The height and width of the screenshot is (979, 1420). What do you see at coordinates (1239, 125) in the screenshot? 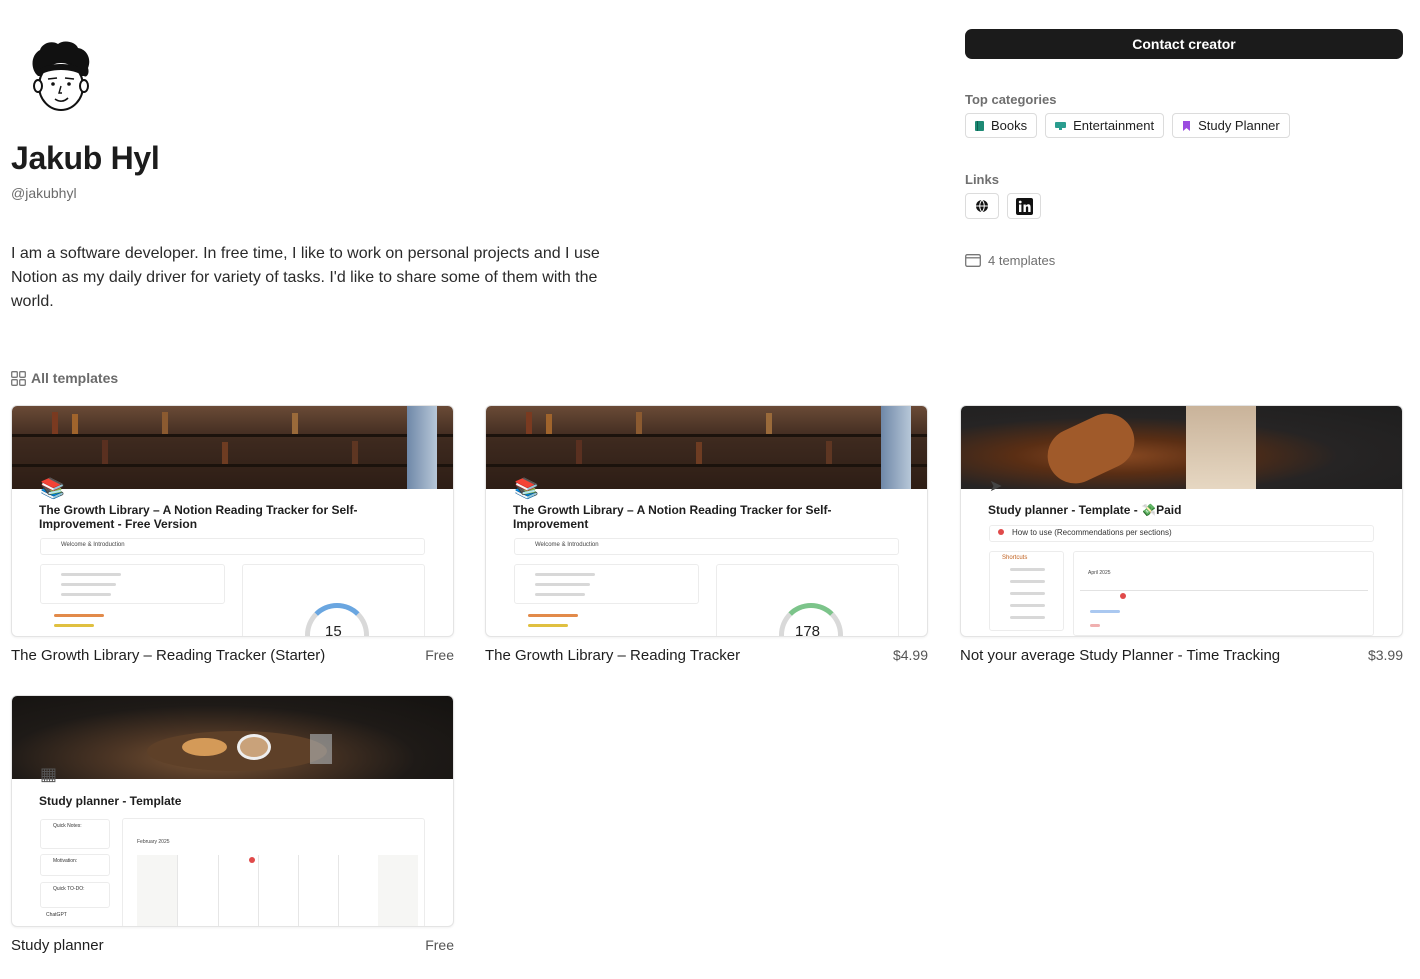
I see `category-label: Study Planner` at bounding box center [1239, 125].